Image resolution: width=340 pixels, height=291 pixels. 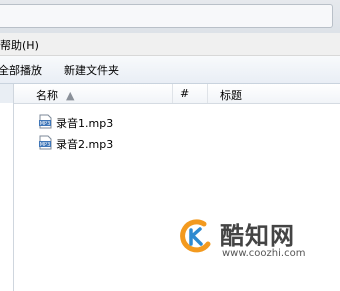 I want to click on coozhi-logo-icon, so click(x=195, y=236).